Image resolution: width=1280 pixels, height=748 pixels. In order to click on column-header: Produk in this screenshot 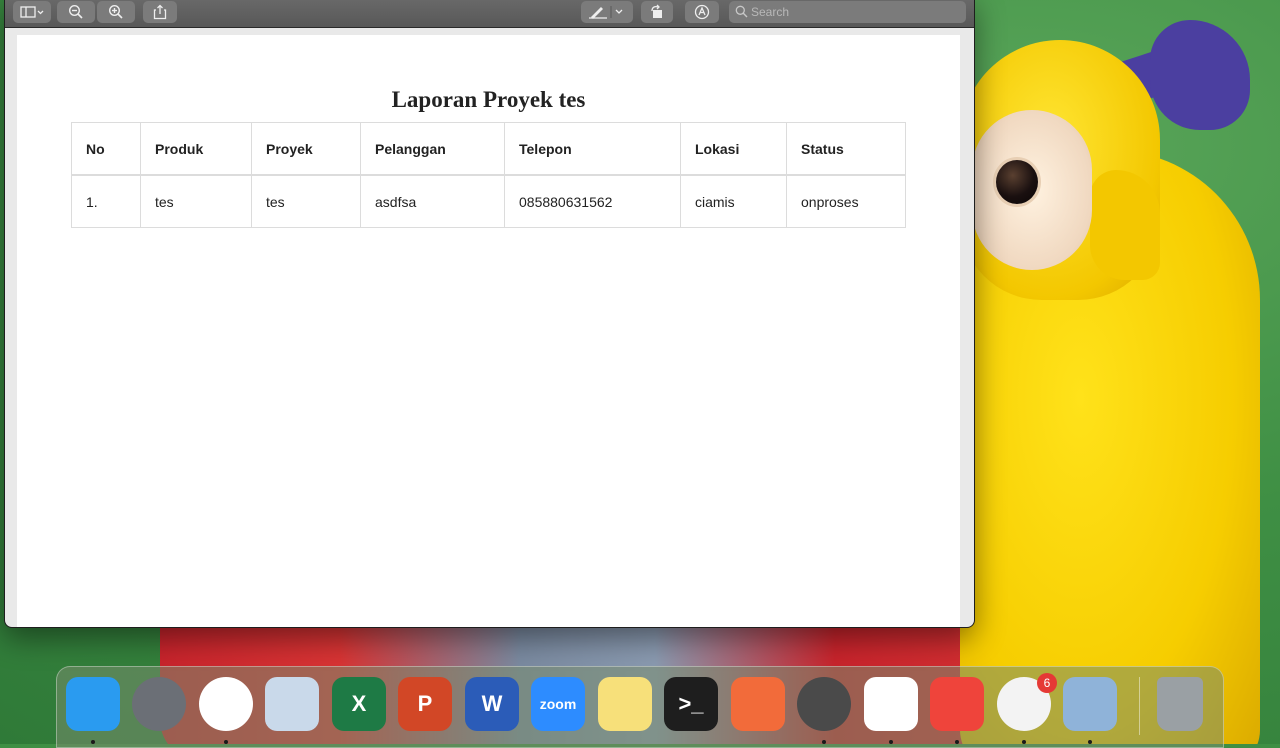, I will do `click(196, 149)`.